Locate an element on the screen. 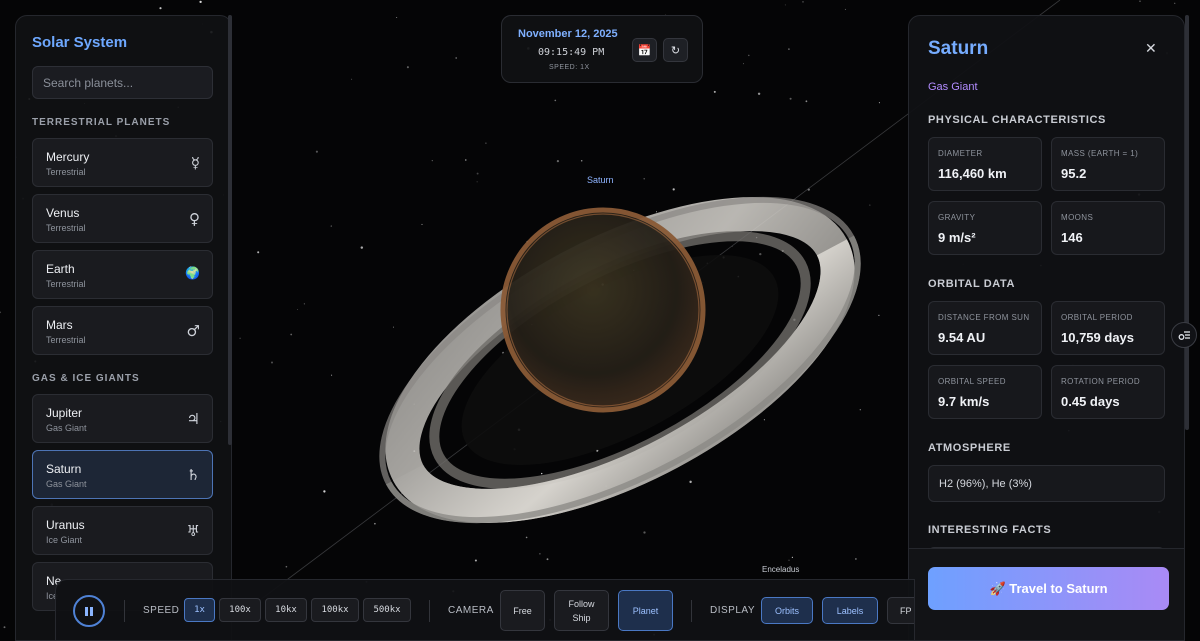 This screenshot has height=641, width=1200. stat-gravity: GRAVITY 9 m/s² is located at coordinates (985, 228).